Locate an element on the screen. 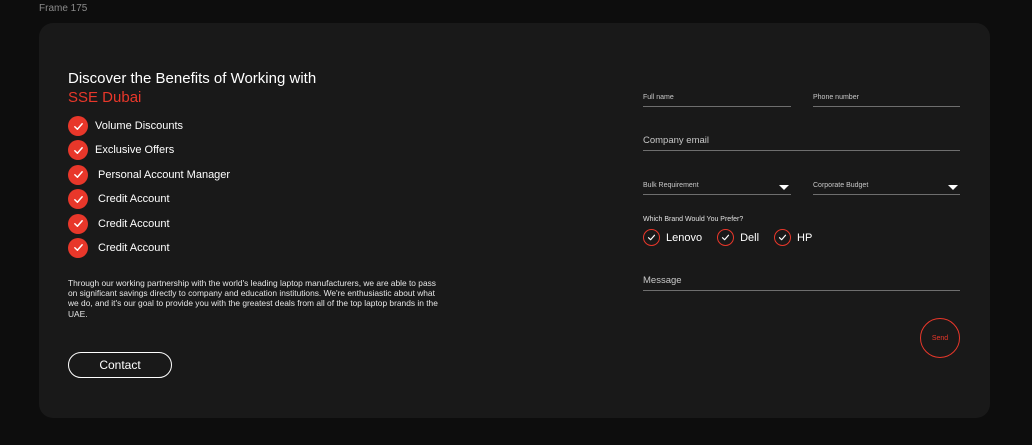  brand-label: HP is located at coordinates (805, 237).